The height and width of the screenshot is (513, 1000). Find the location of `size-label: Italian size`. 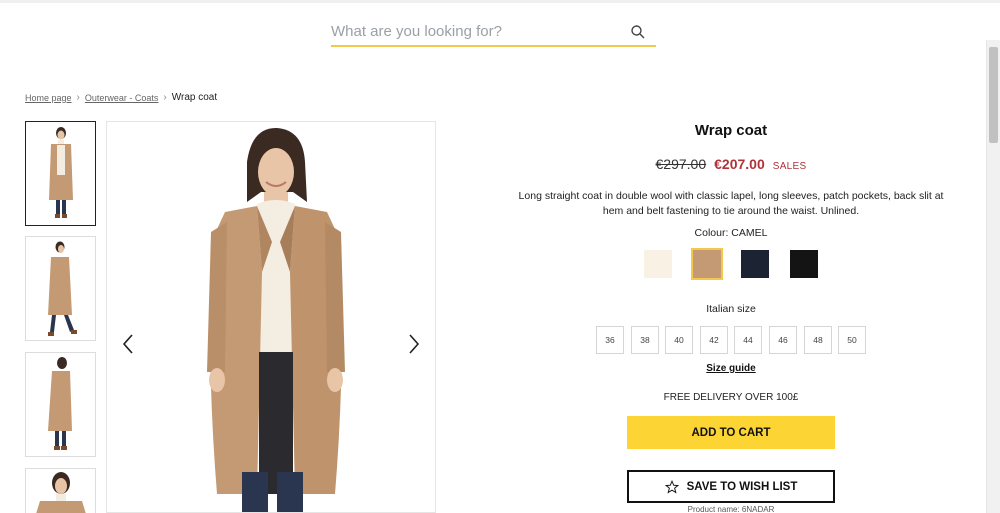

size-label: Italian size is located at coordinates (731, 309).